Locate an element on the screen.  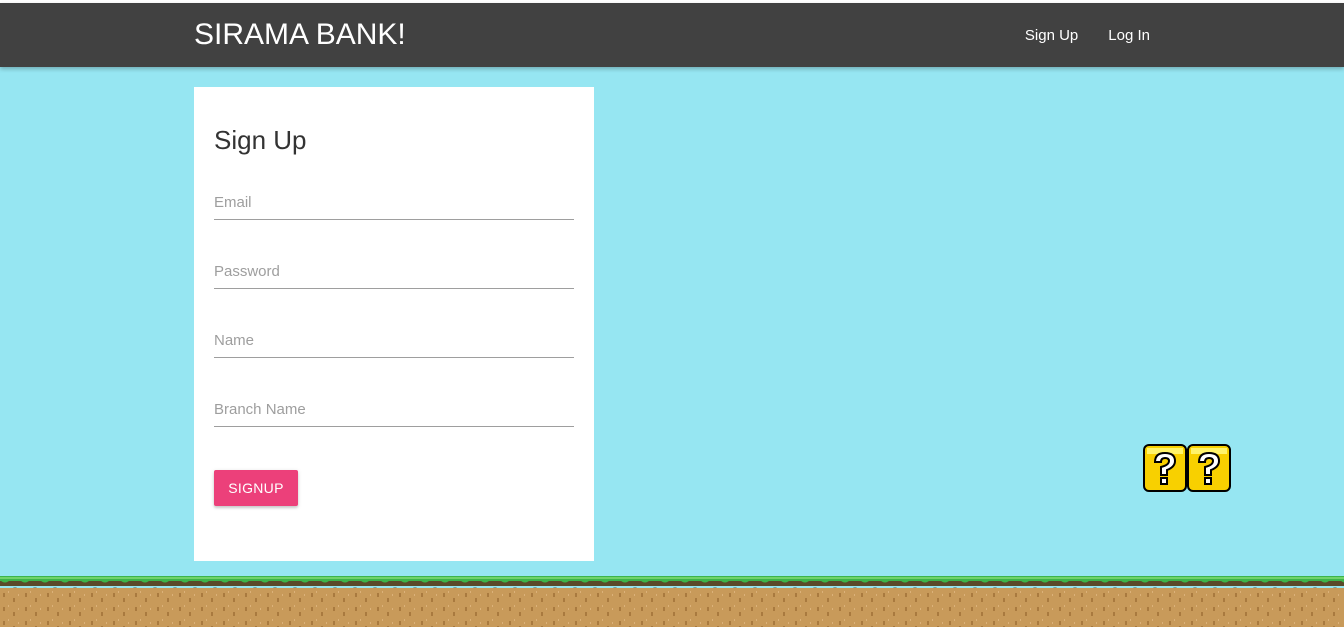
nav-login-link: Log In is located at coordinates (1129, 35).